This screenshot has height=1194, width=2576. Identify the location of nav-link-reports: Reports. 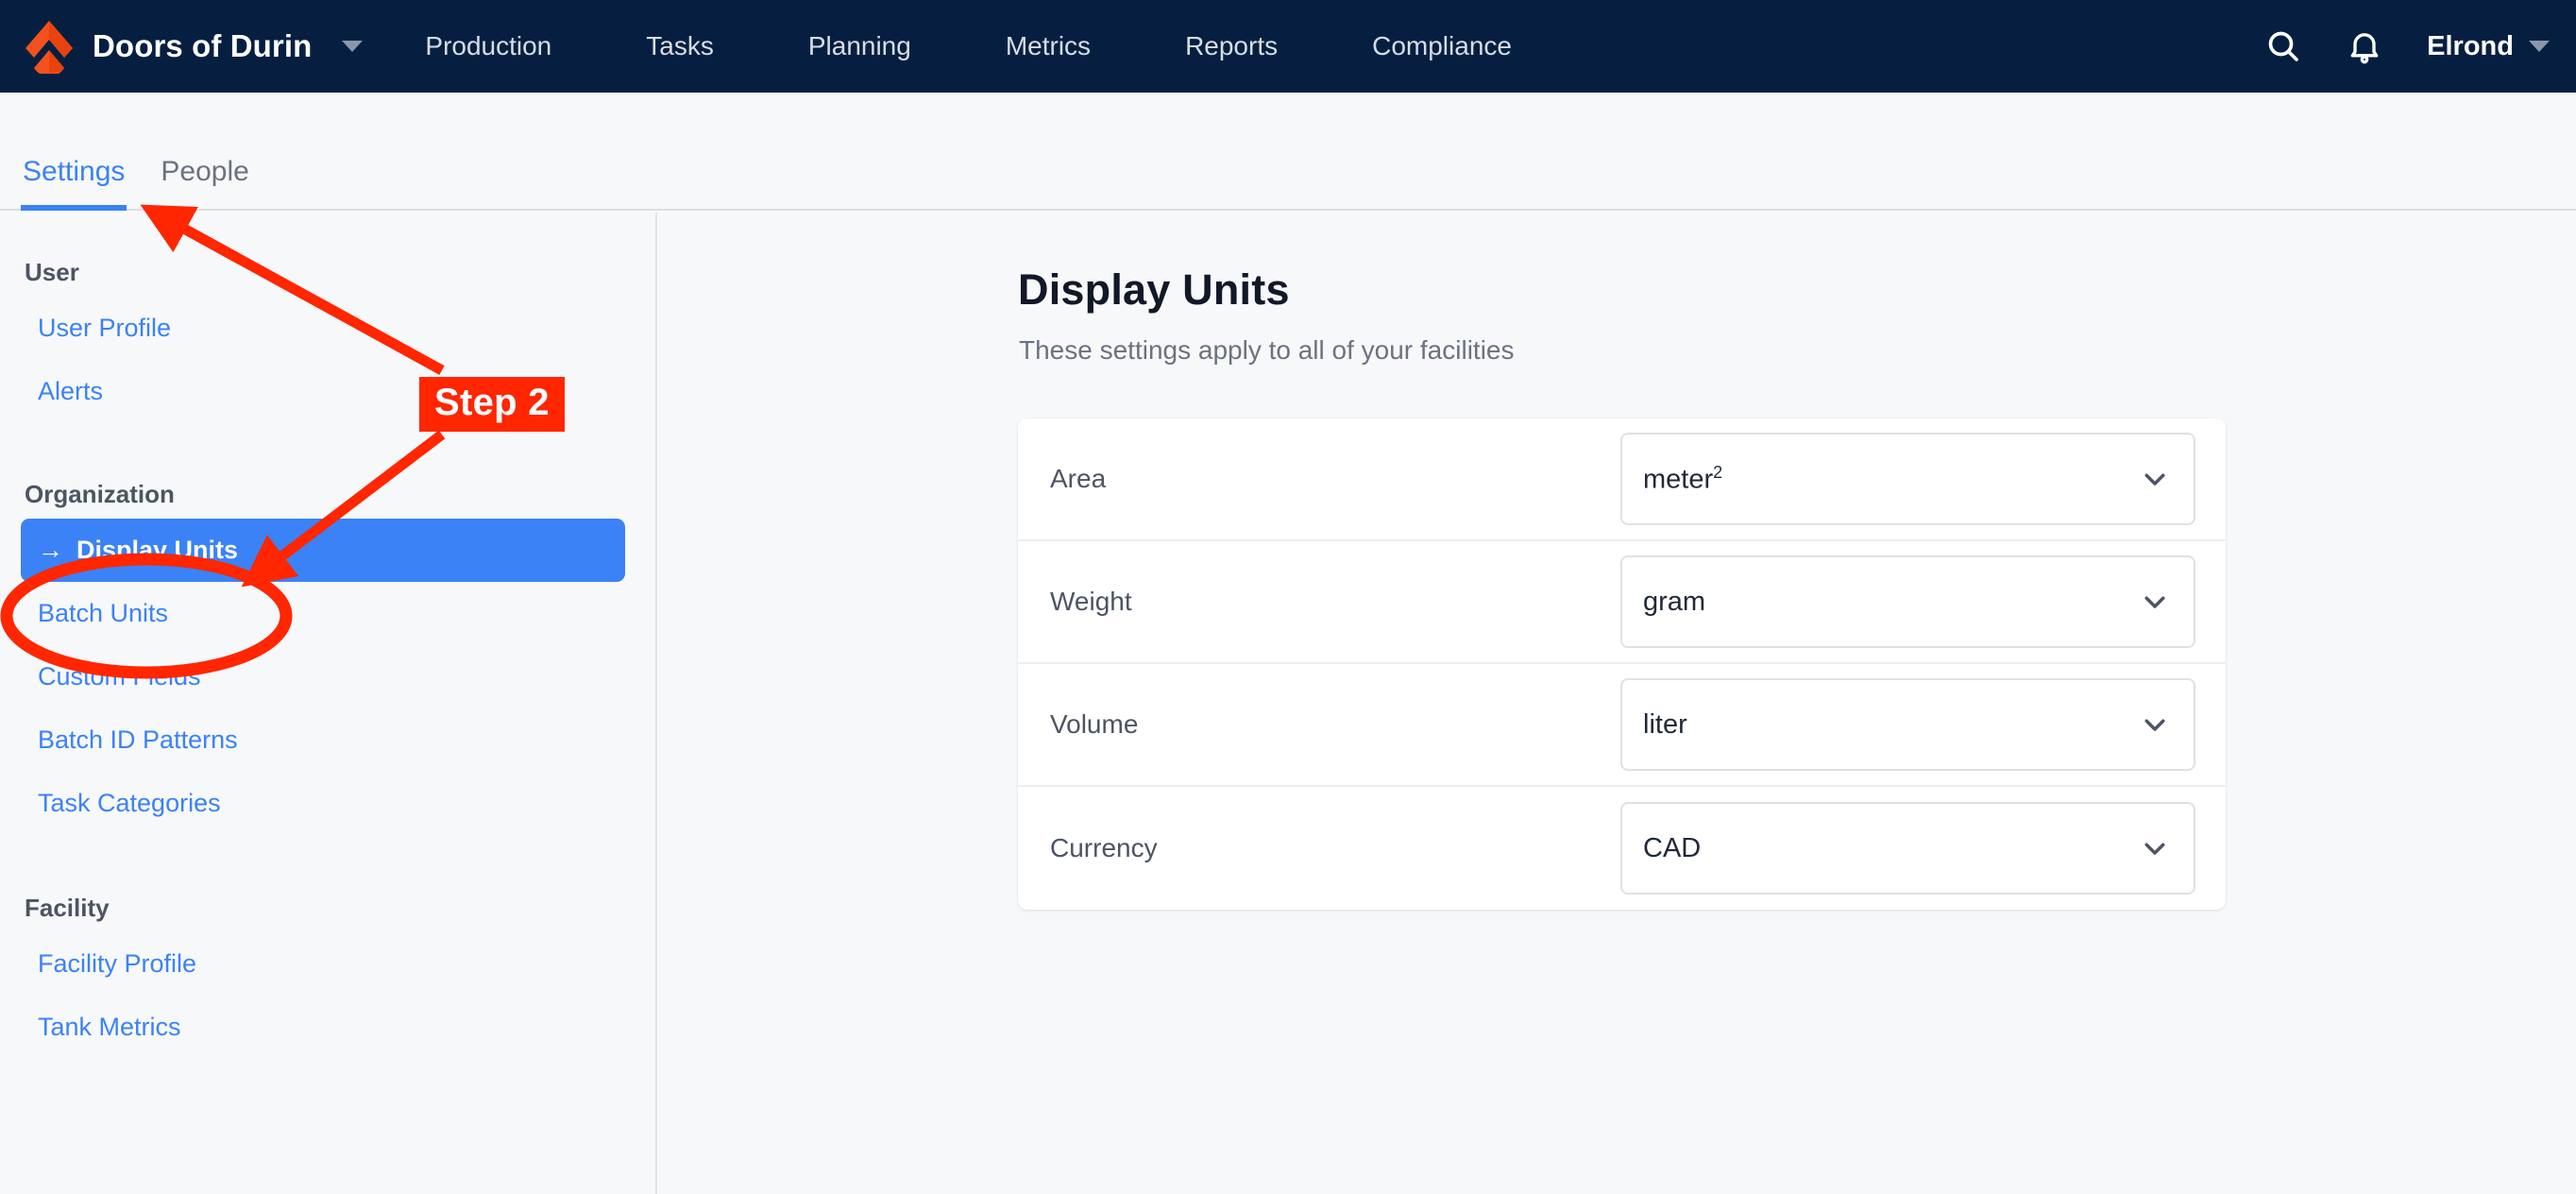
(1231, 46).